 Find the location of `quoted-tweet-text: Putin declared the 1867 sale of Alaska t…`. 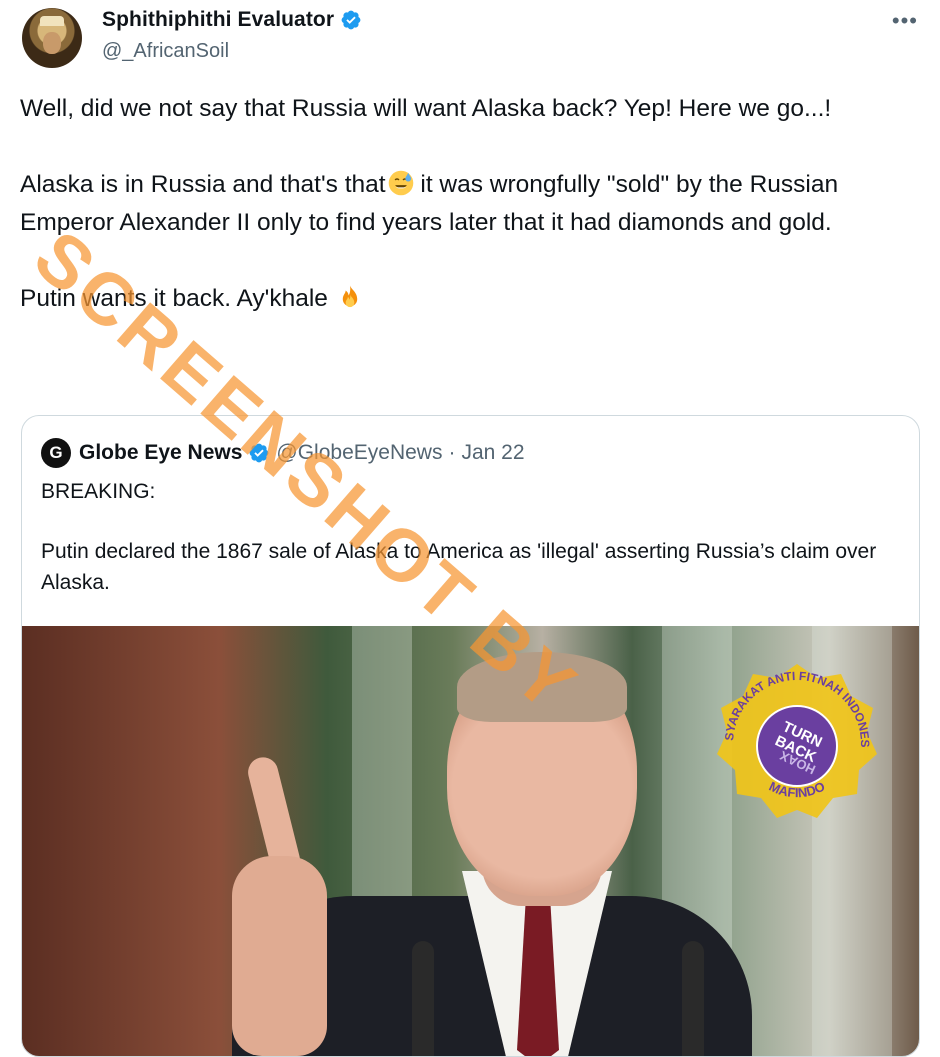

quoted-tweet-text: Putin declared the 1867 sale of Alaska t… is located at coordinates (459, 567).